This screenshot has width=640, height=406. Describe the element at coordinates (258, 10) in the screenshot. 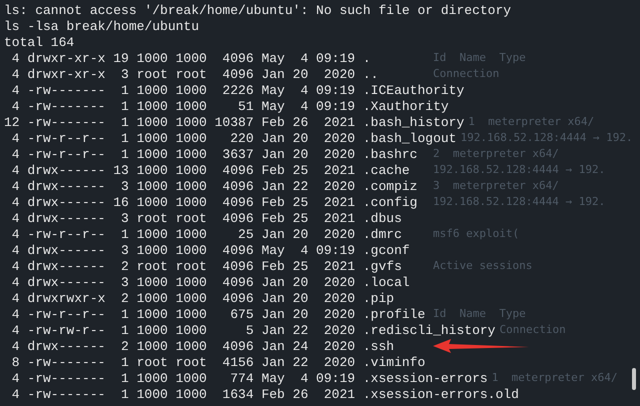

I see `terminal-line: ls: cannot access '/break/home/ubuntu': No such file or directory` at that location.